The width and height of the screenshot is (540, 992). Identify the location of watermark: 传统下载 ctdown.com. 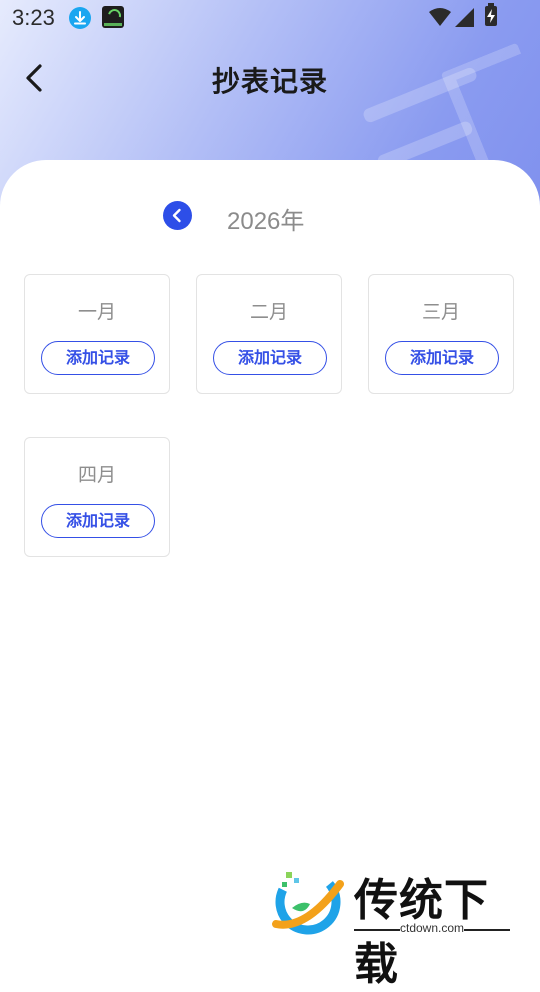
(393, 926).